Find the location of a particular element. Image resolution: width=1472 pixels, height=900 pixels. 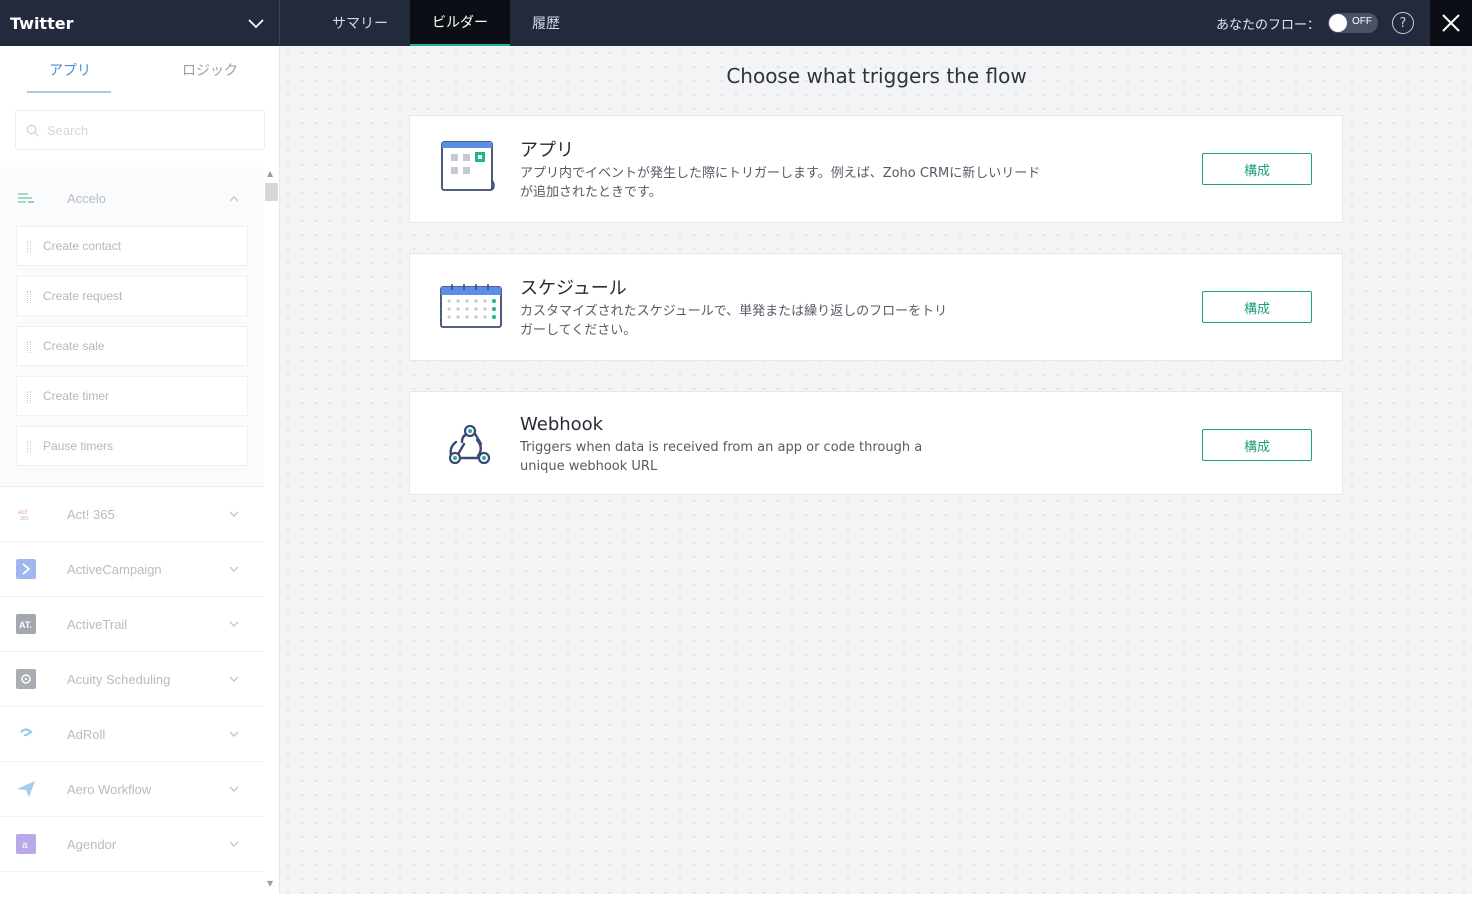

search-input is located at coordinates (147, 130).